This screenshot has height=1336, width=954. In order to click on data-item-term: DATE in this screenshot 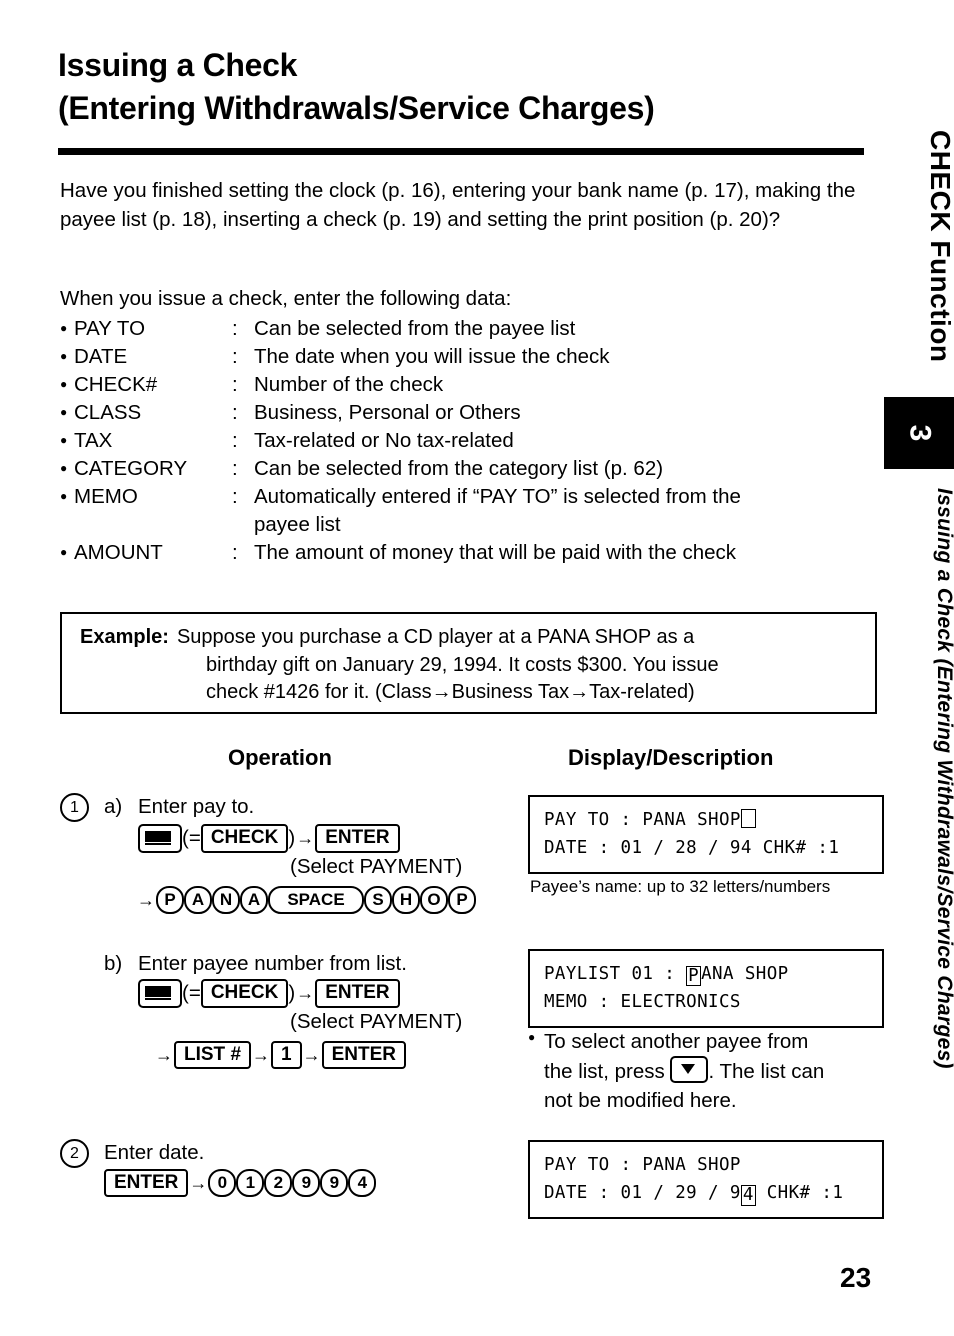, I will do `click(101, 356)`.